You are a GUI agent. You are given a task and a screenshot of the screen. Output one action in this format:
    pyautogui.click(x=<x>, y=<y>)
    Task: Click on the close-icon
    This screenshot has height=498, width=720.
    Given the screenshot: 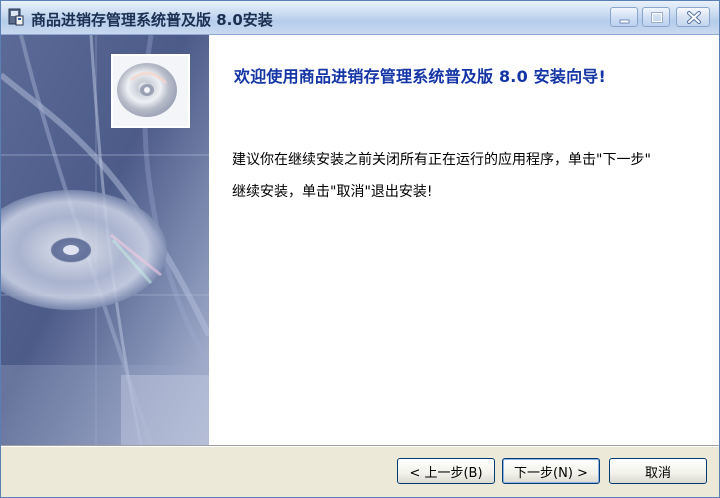 What is the action you would take?
    pyautogui.click(x=694, y=17)
    